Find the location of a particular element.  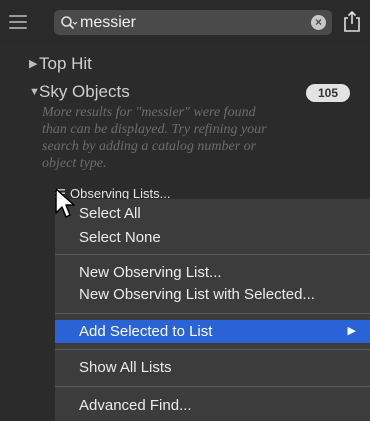

menu-item-select-all: Select All is located at coordinates (212, 214).